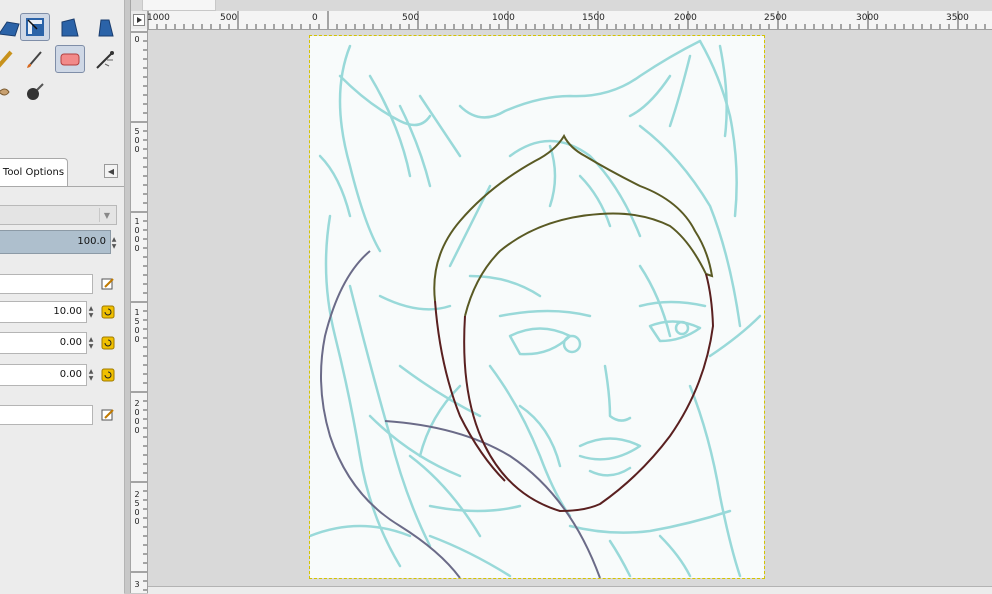  I want to click on angle-value: 0.00, so click(70, 374).